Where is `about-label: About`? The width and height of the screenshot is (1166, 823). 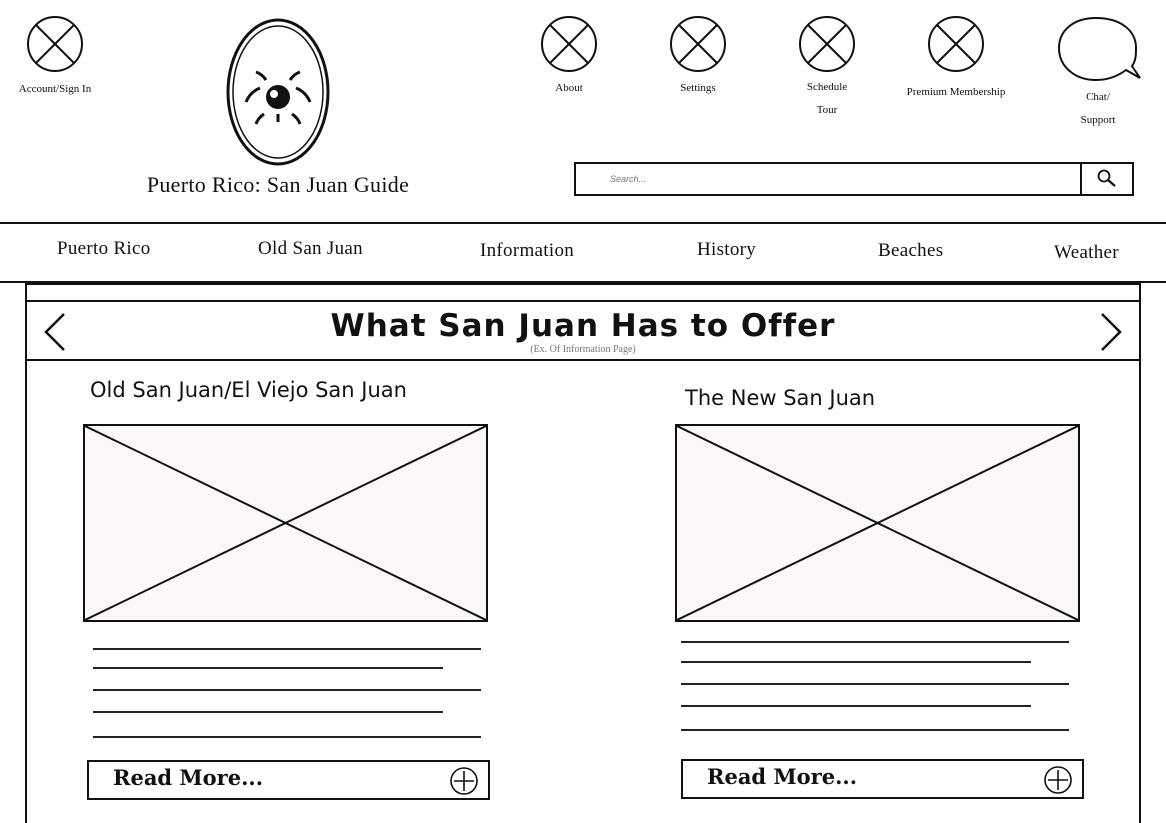
about-label: About is located at coordinates (569, 88).